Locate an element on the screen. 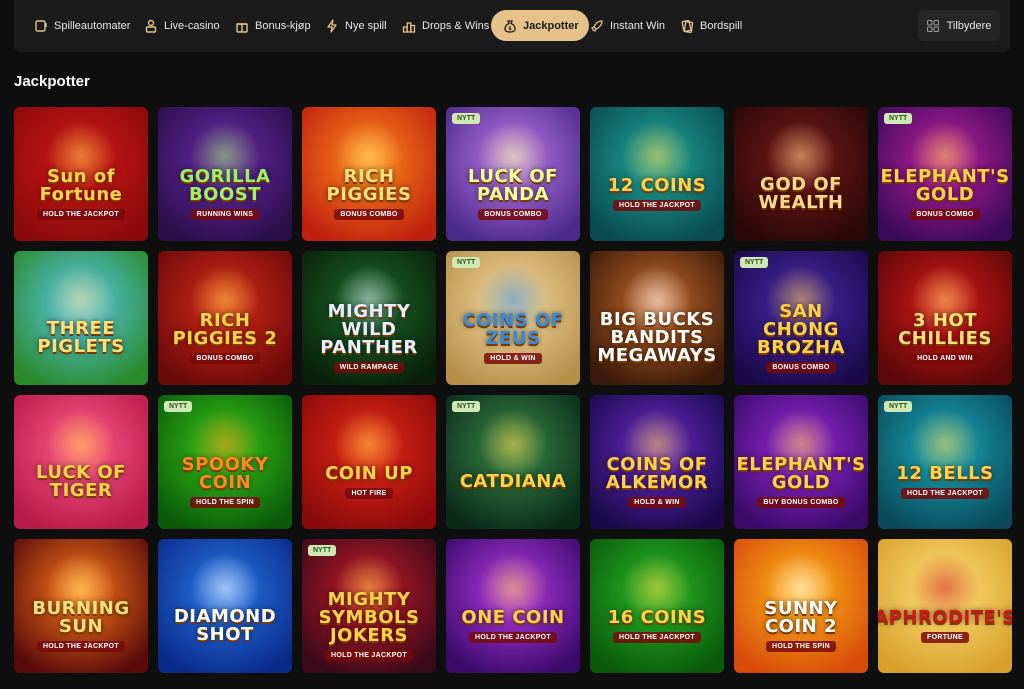 The height and width of the screenshot is (689, 1024). providers-button: Tilbydere is located at coordinates (959, 25).